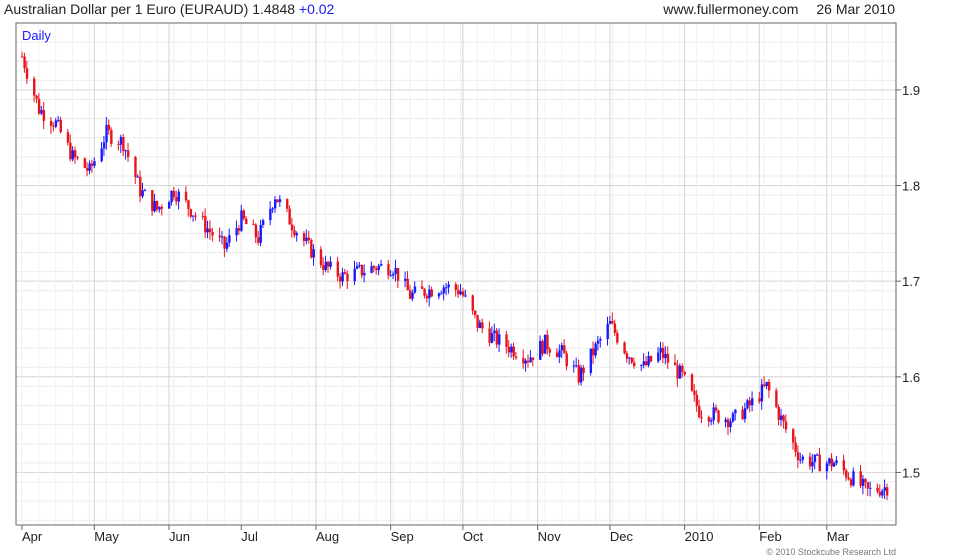 This screenshot has width=980, height=560. Describe the element at coordinates (36, 35) in the screenshot. I see `interval-label: Daily` at that location.